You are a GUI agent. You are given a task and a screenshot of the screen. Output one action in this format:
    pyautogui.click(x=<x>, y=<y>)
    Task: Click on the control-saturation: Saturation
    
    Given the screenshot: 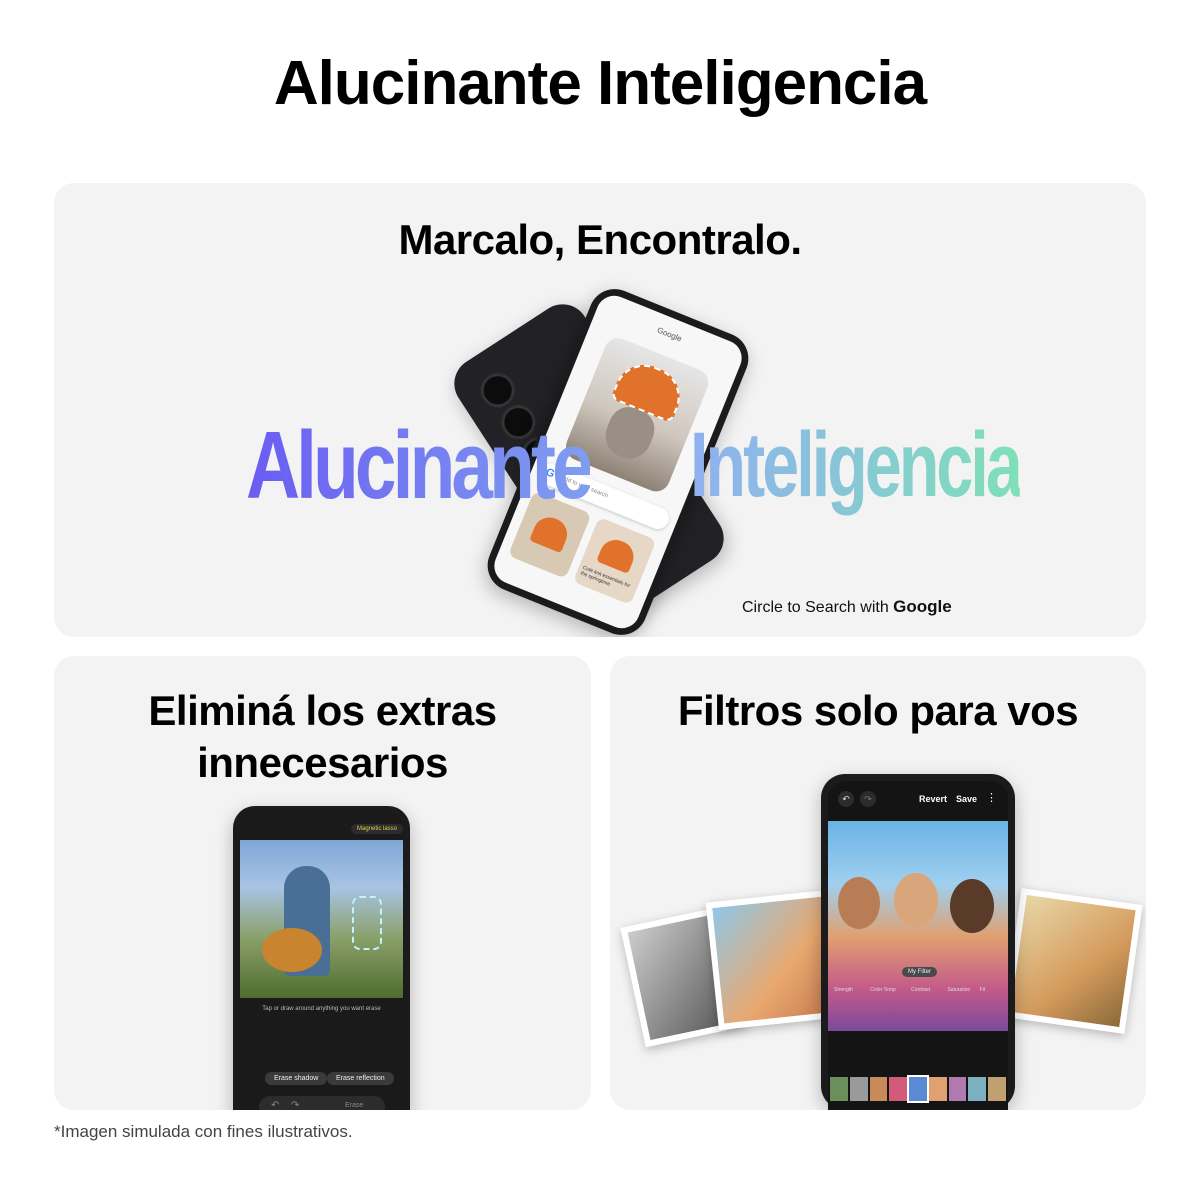 What is the action you would take?
    pyautogui.click(x=958, y=990)
    